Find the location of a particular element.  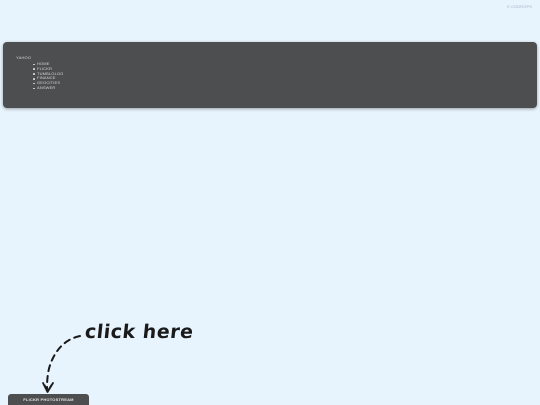

flickr-photostream-button: FLICKR PHOTOSTREAM is located at coordinates (48, 399).